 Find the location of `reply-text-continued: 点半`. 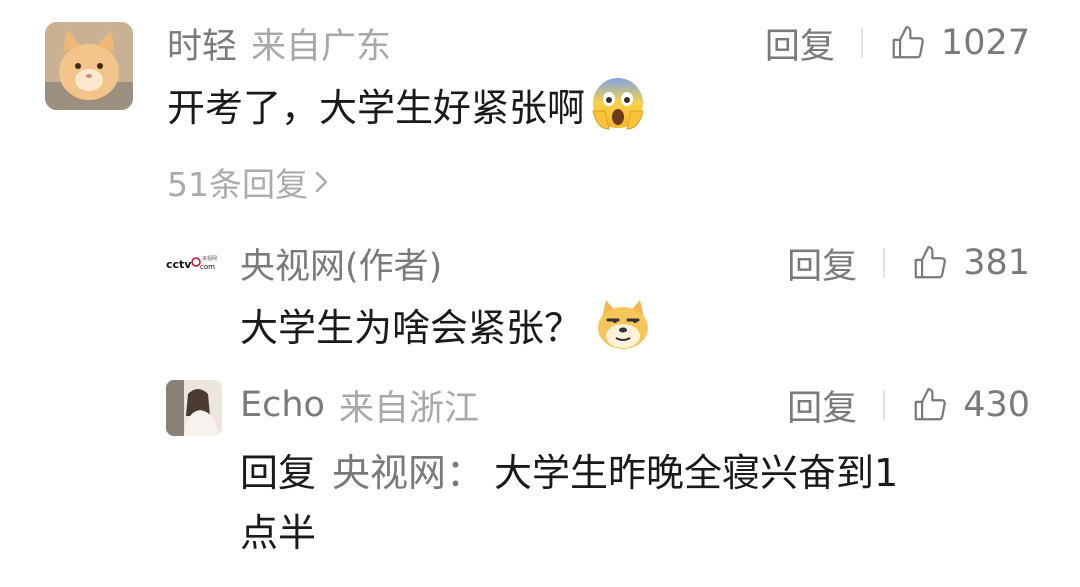

reply-text-continued: 点半 is located at coordinates (278, 532).